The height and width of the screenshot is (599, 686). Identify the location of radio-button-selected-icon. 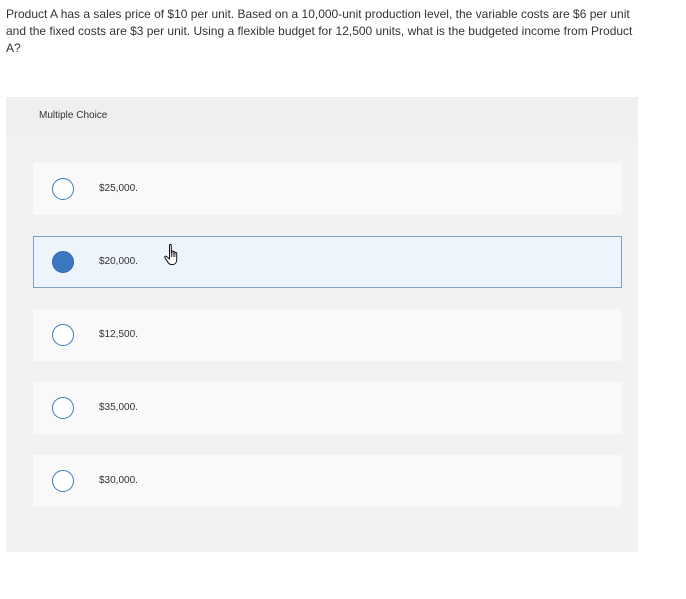
(63, 262).